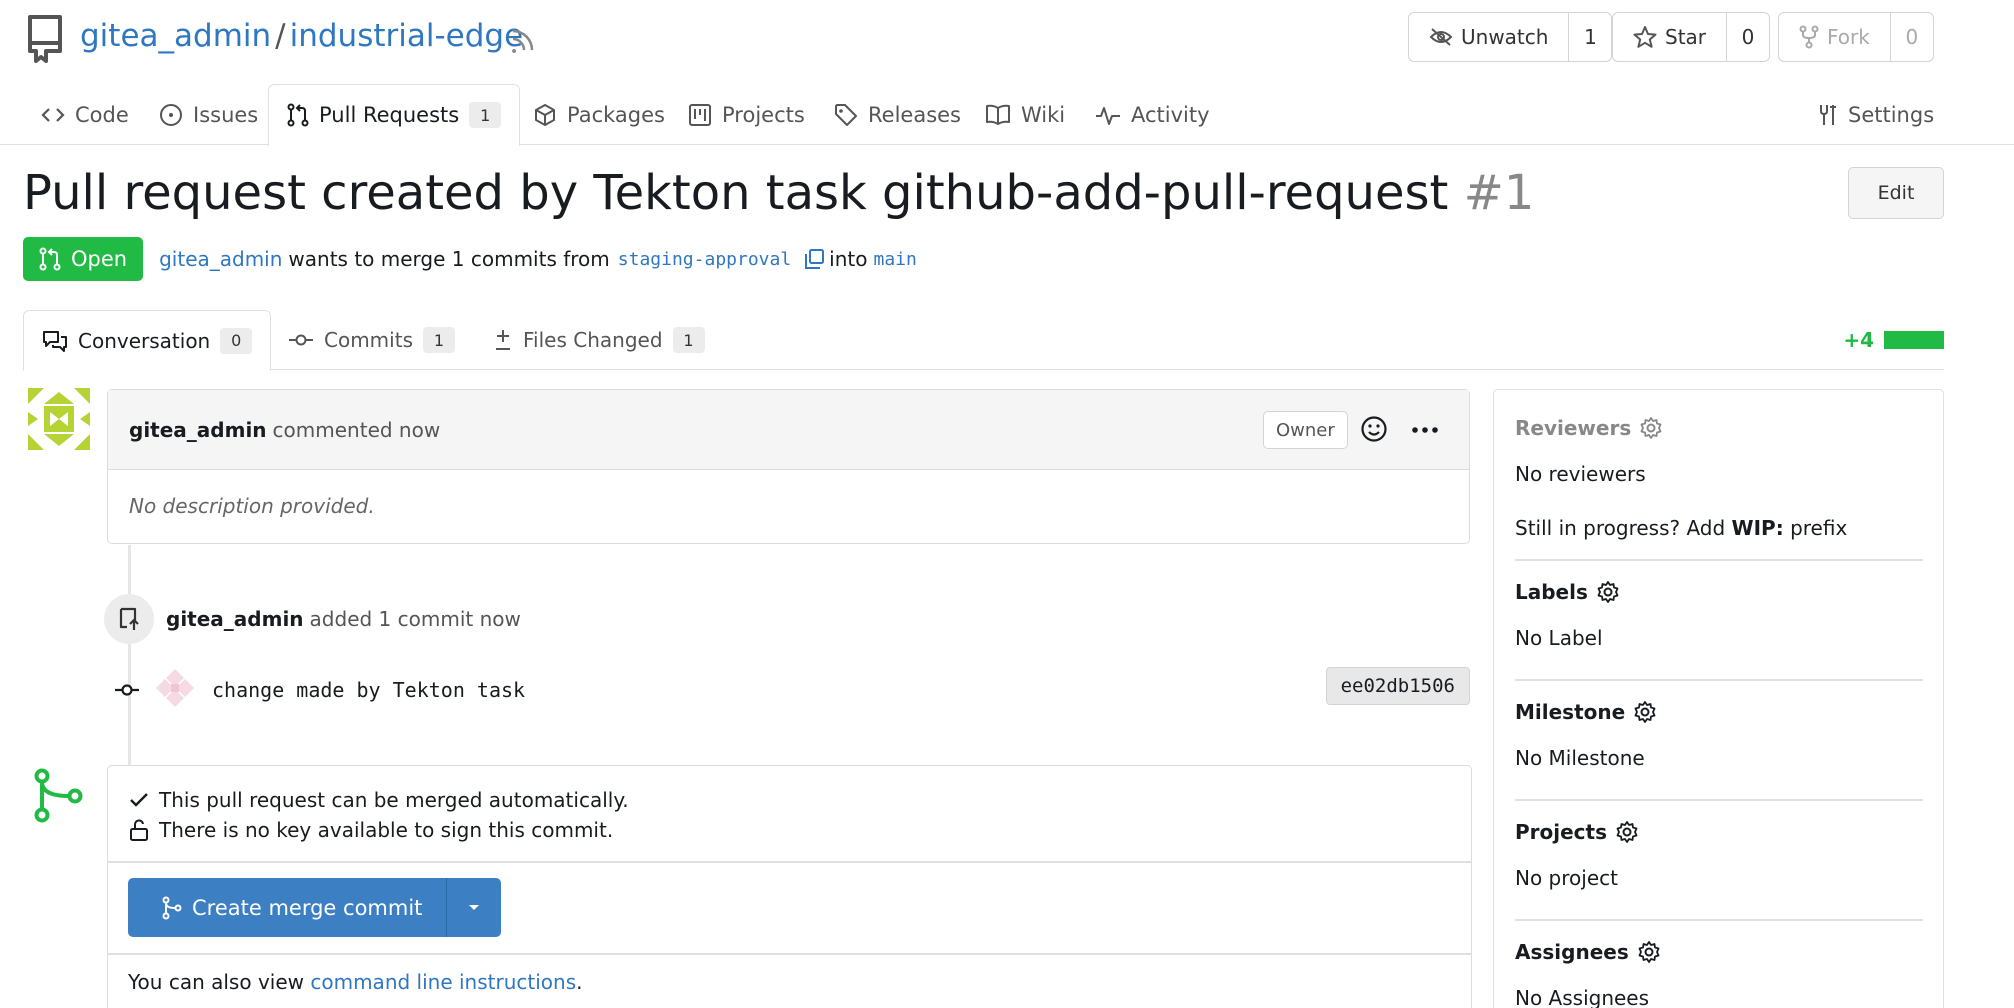 The image size is (2014, 1008). I want to click on repo-breadcrumb: gitea_admin / industrial-edge, so click(301, 36).